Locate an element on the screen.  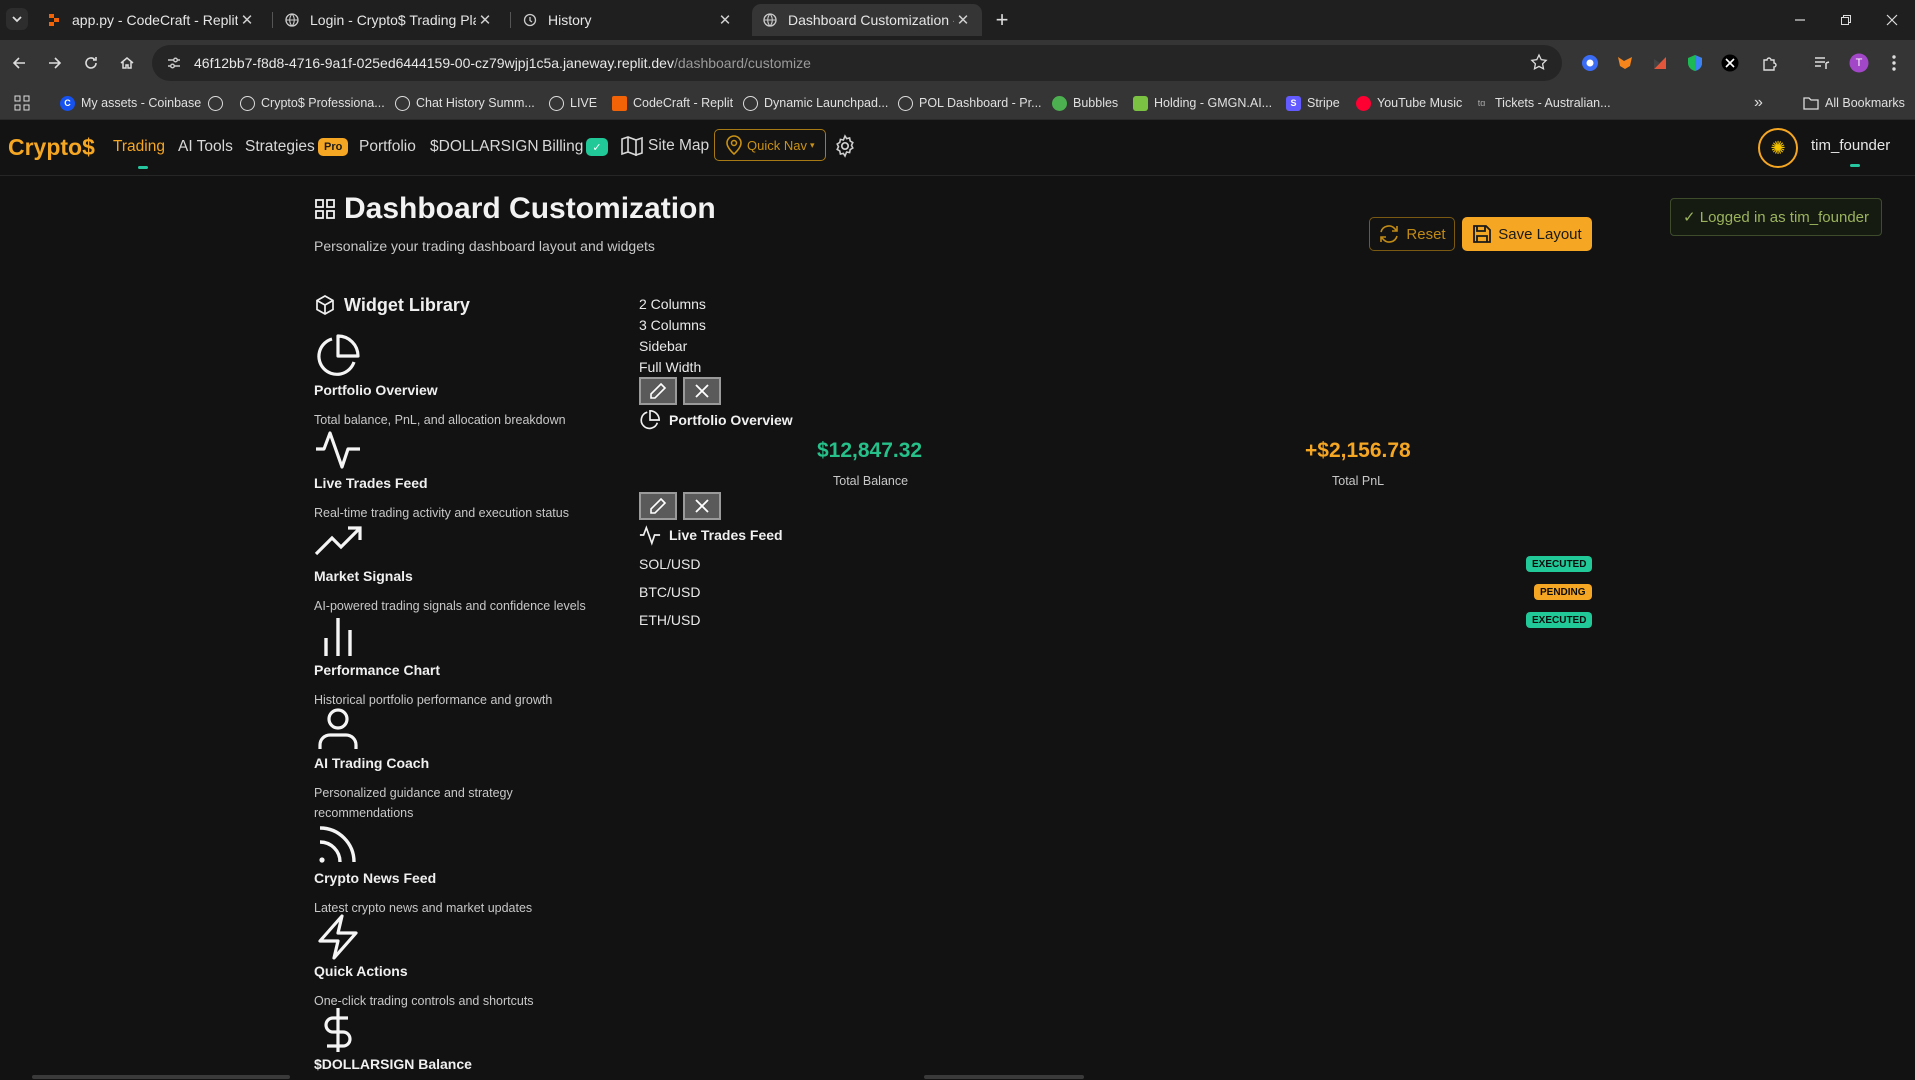
restore-button is located at coordinates (1846, 20).